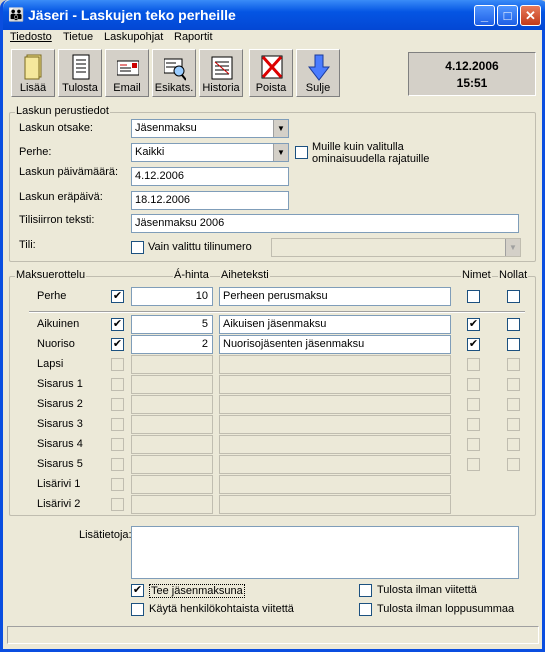 The height and width of the screenshot is (652, 545). Describe the element at coordinates (137, 247) in the screenshot. I see `tili-checkbox` at that location.